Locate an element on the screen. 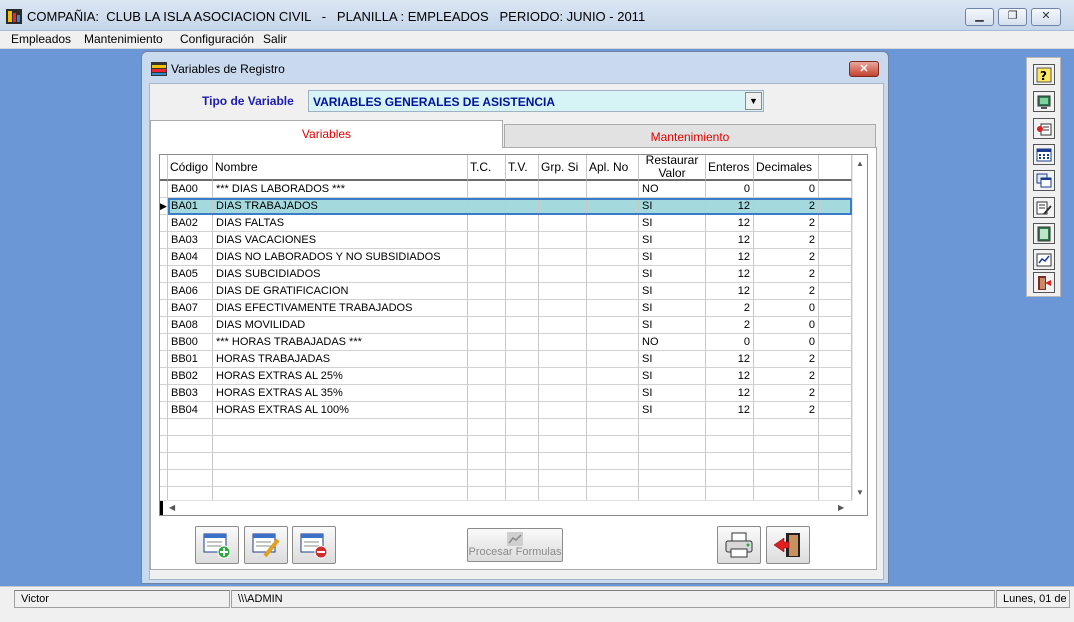 Image resolution: width=1074 pixels, height=622 pixels. cell-nombre: *** HORAS TRABAJADAS *** is located at coordinates (340, 342).